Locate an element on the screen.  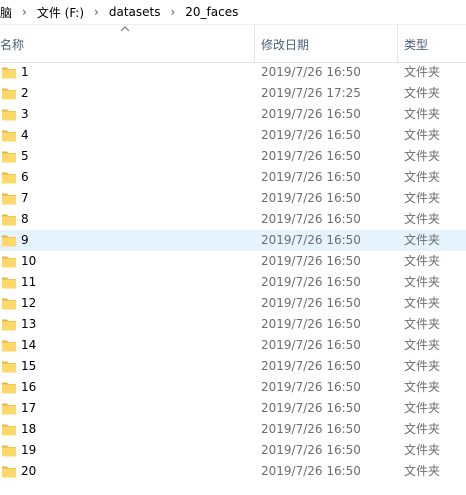
file-name: 14 is located at coordinates (29, 345).